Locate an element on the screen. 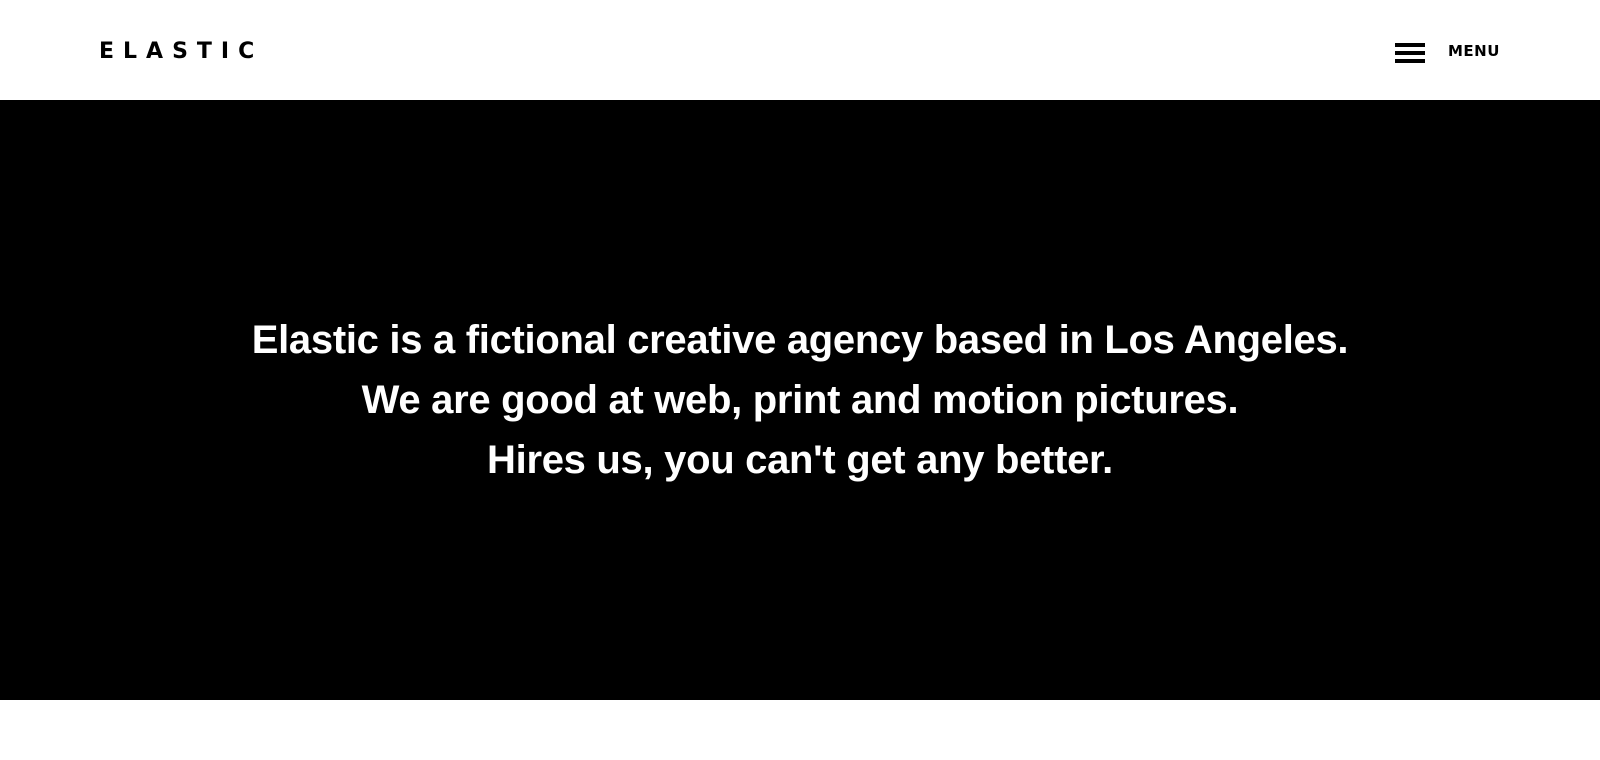 The image size is (1600, 760). menu-button: MENU is located at coordinates (1447, 51).